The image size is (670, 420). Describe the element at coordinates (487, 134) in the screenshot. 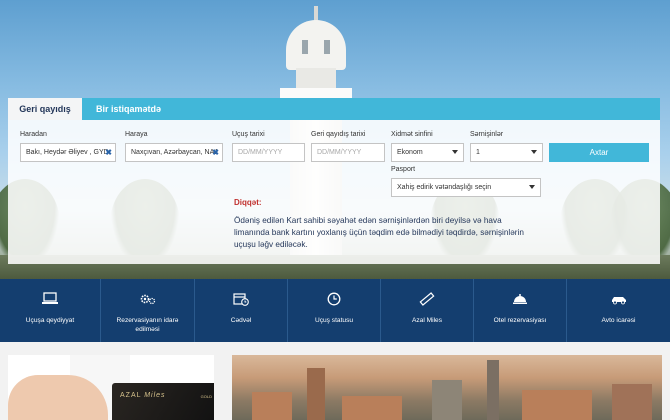

I see `passengers-label: Sərnişinlər` at that location.